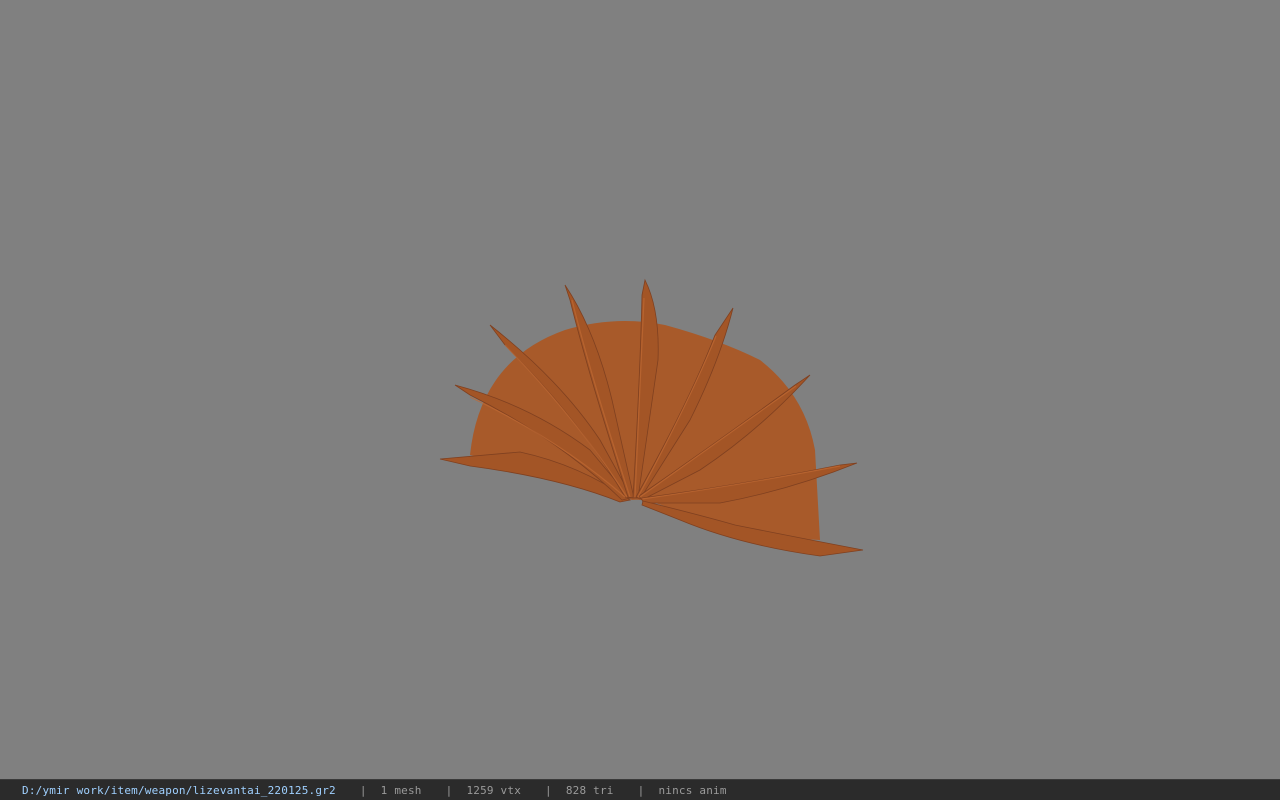 The width and height of the screenshot is (1280, 800). Describe the element at coordinates (589, 790) in the screenshot. I see `status-triangle-count: 828 tri` at that location.